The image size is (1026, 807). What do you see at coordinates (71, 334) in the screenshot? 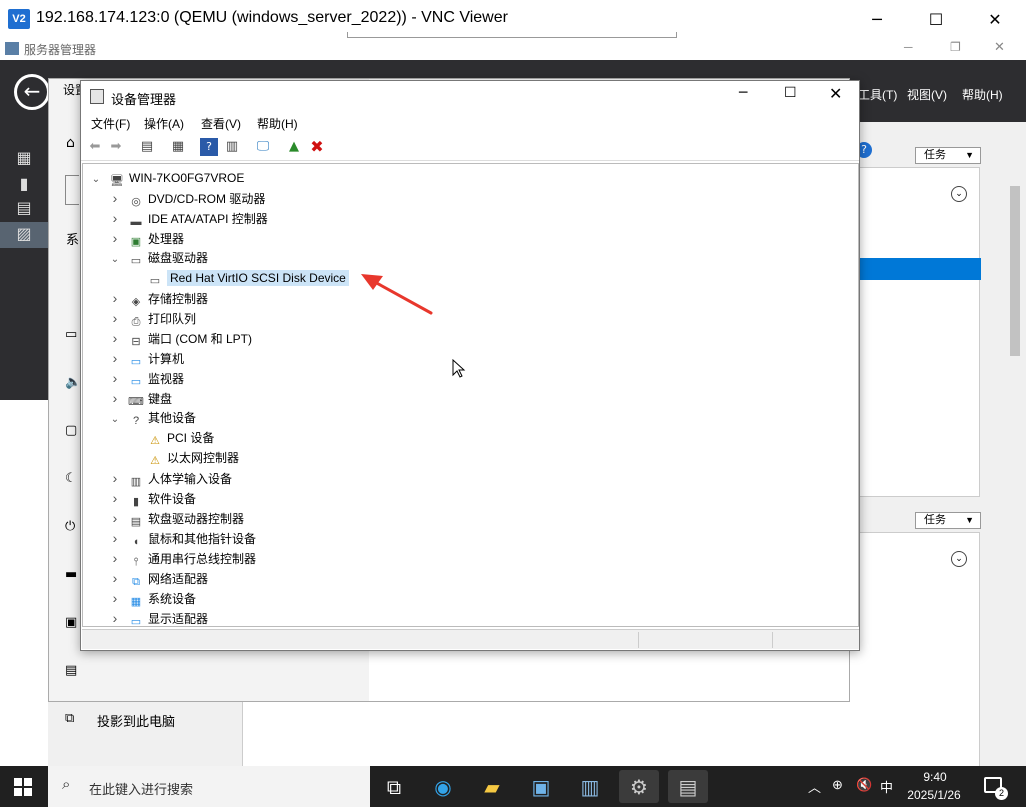
I see `display-icon: ▭` at bounding box center [71, 334].